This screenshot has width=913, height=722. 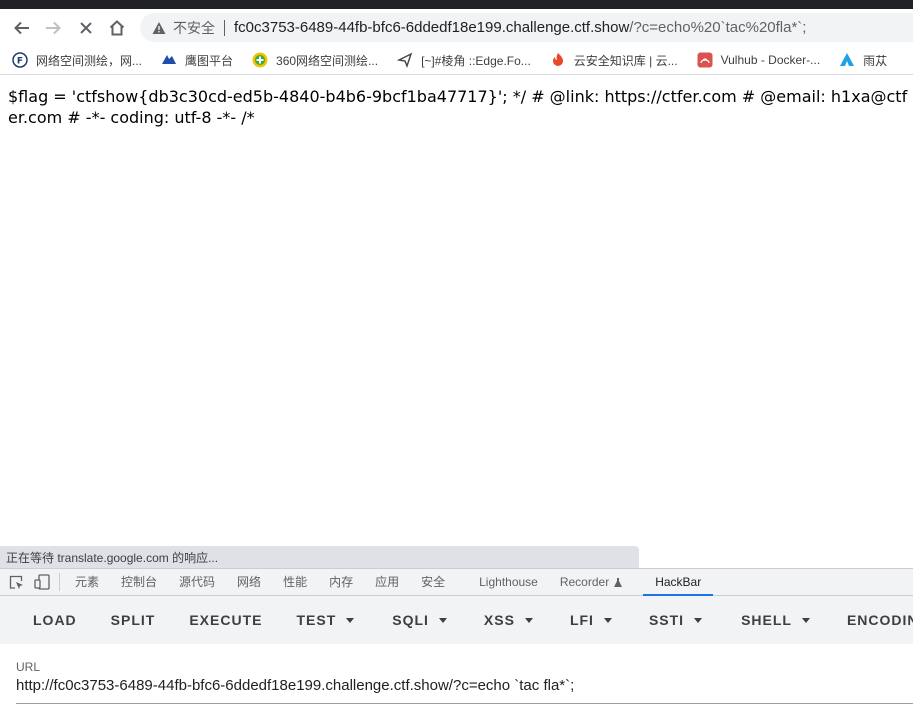 I want to click on ssti-label: SSTI, so click(x=666, y=620).